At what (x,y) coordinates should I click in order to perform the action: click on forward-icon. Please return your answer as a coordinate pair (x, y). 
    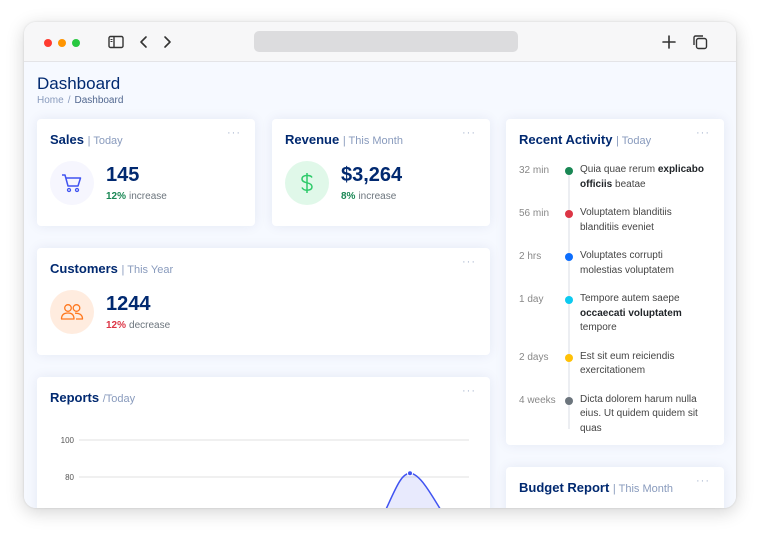
    Looking at the image, I should click on (167, 42).